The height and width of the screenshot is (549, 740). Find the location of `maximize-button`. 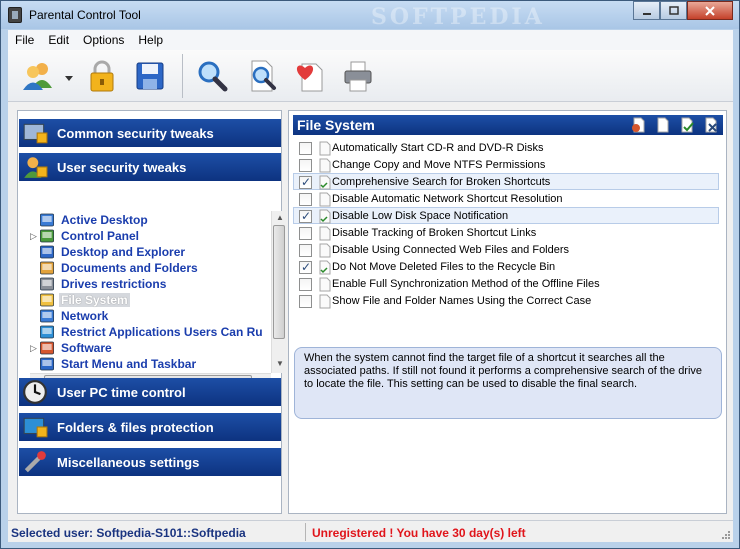

maximize-button is located at coordinates (673, 10).